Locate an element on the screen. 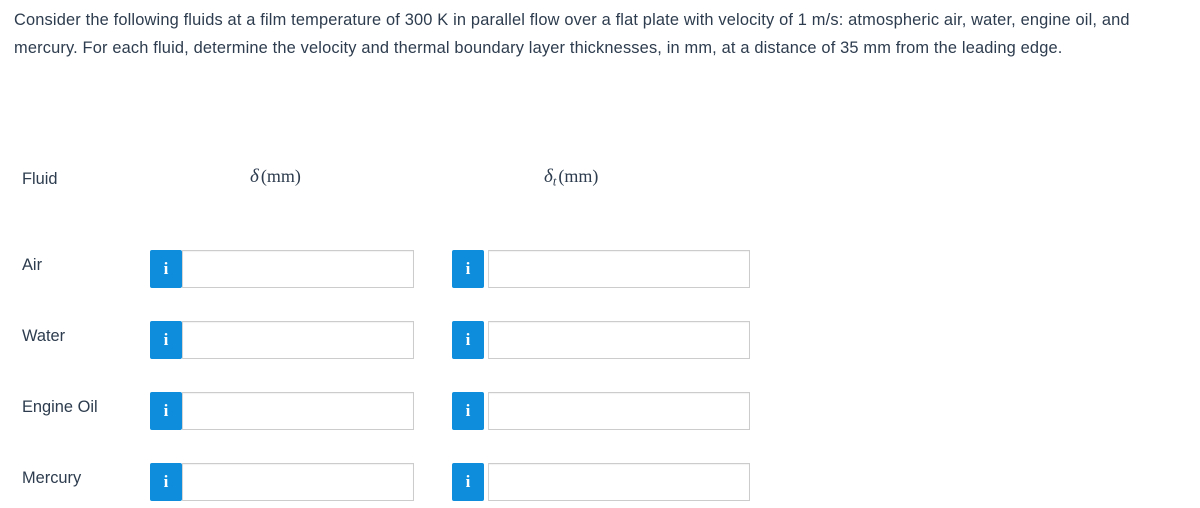  column-header-delta: δ (mm) is located at coordinates (275, 177).